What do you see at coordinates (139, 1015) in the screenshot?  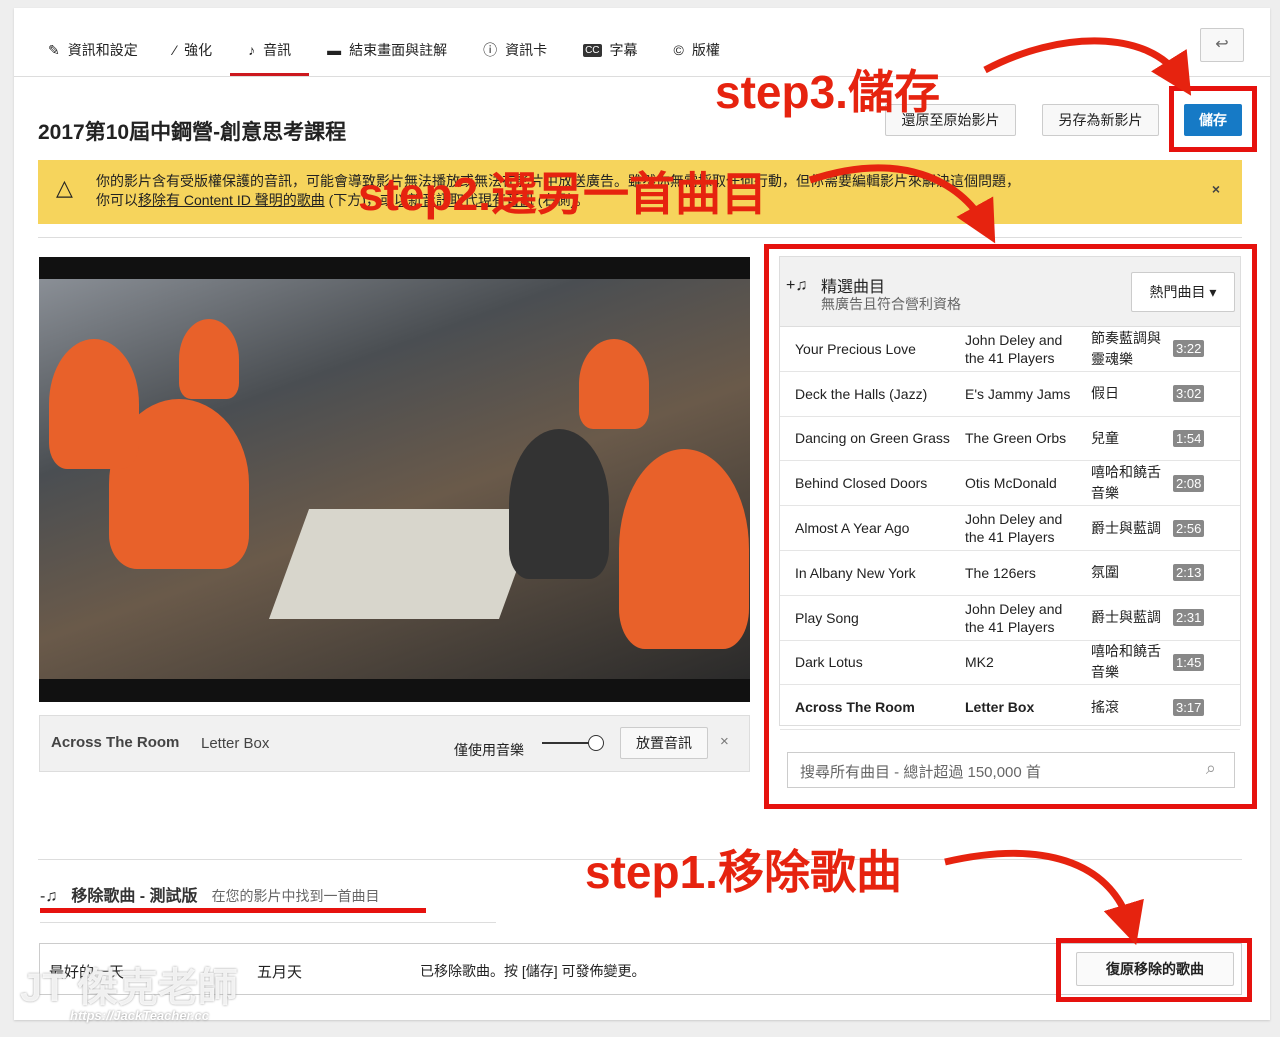 I see `watermark-url: https://JackTeacher.cc` at bounding box center [139, 1015].